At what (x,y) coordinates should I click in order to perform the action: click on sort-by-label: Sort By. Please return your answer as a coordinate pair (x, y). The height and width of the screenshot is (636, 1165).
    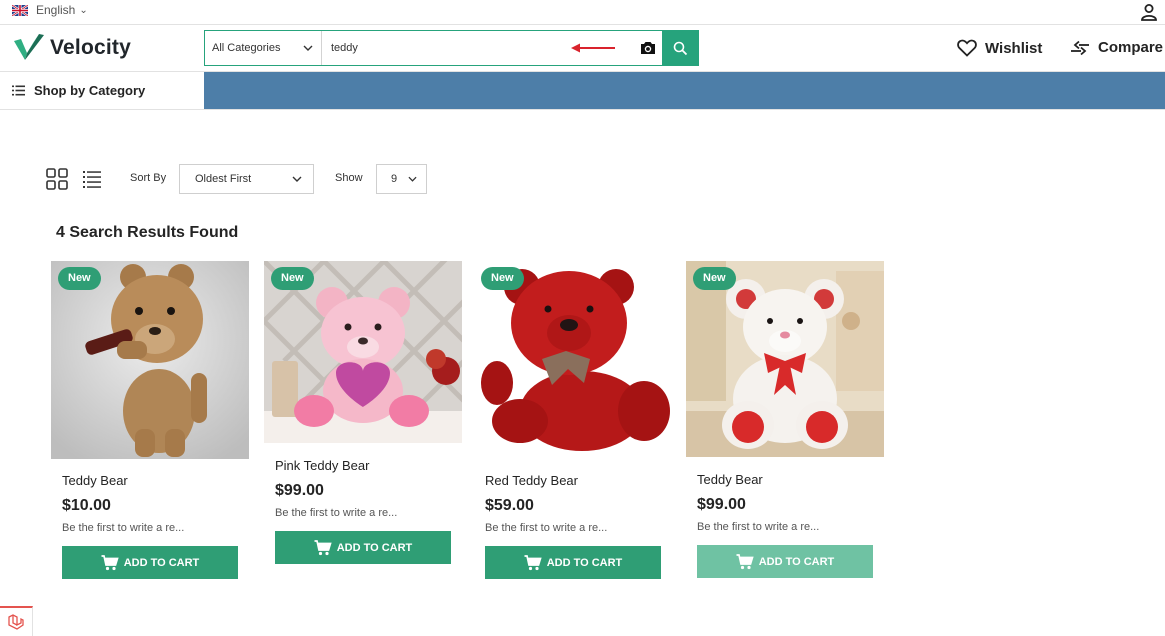
    Looking at the image, I should click on (148, 178).